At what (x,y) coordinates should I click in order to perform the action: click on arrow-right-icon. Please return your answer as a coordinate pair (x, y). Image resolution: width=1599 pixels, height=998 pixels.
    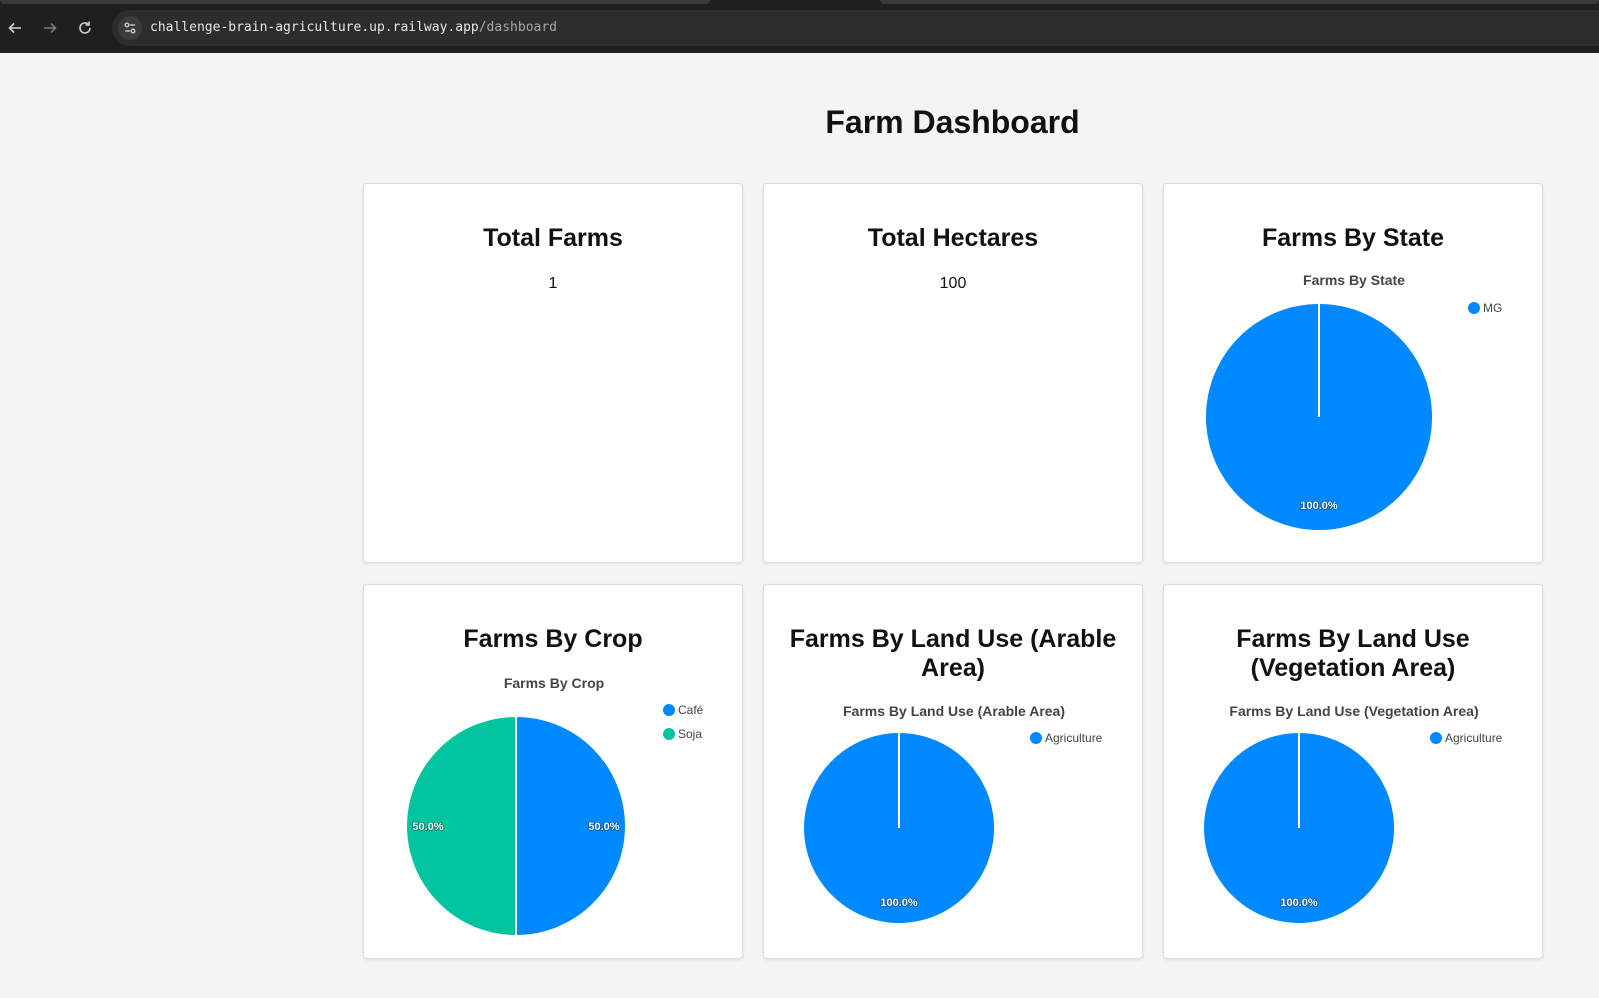
    Looking at the image, I should click on (50, 28).